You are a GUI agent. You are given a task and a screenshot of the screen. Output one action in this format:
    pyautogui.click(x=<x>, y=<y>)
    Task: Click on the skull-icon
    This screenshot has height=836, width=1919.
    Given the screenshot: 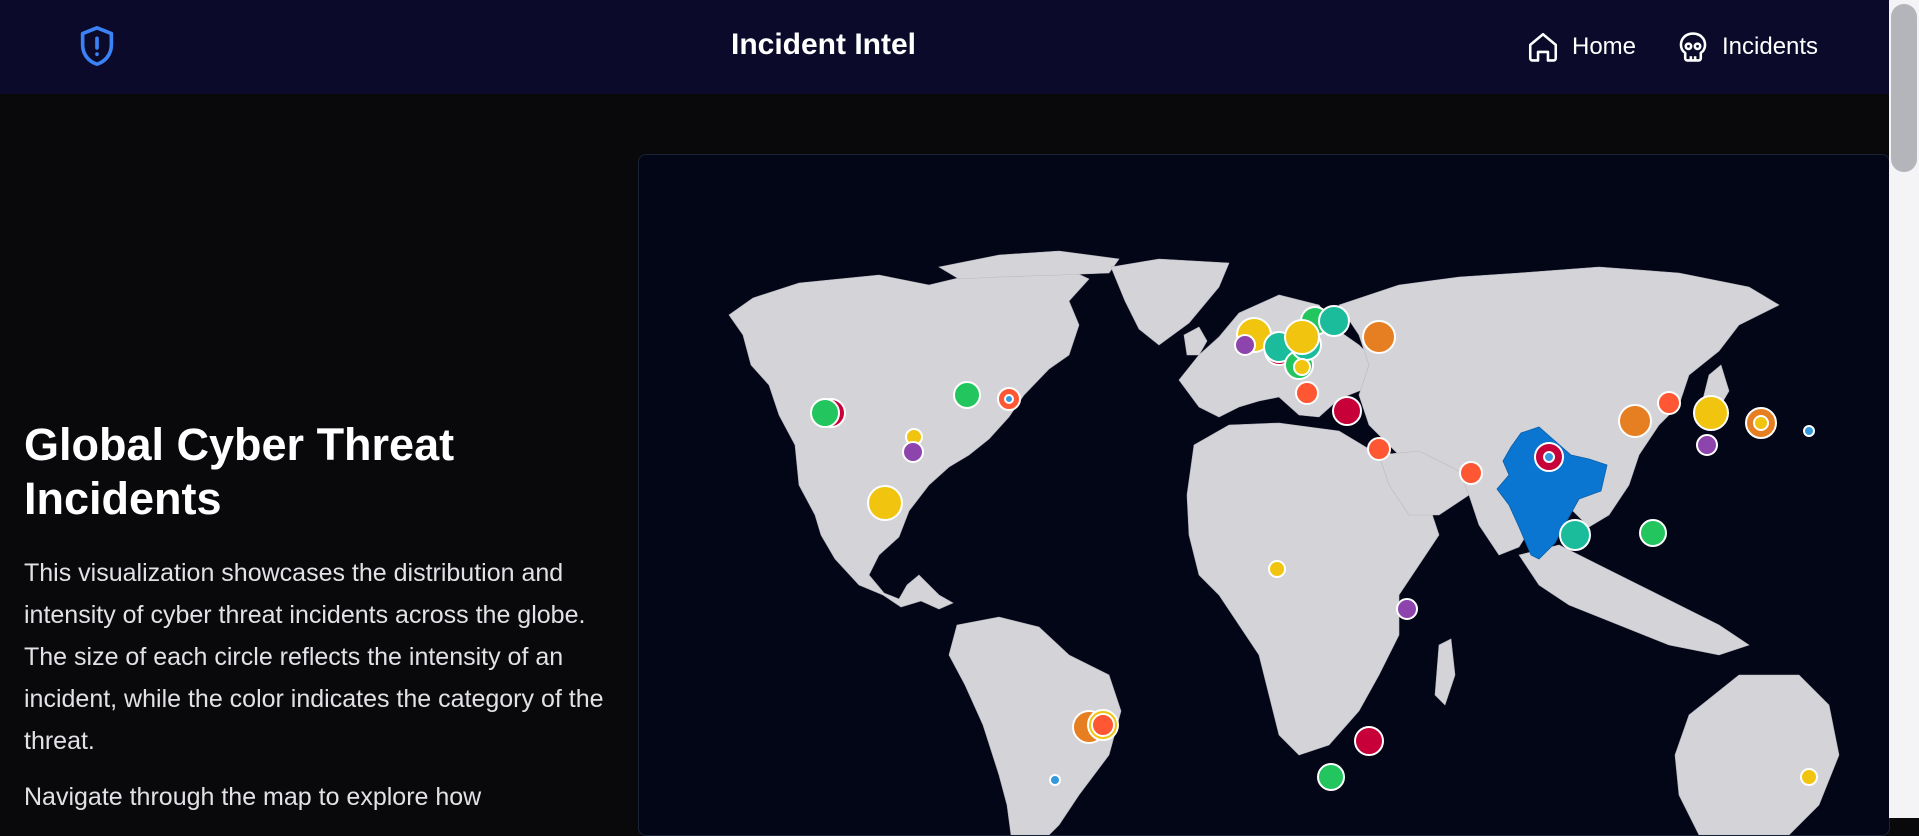 What is the action you would take?
    pyautogui.click(x=1693, y=47)
    